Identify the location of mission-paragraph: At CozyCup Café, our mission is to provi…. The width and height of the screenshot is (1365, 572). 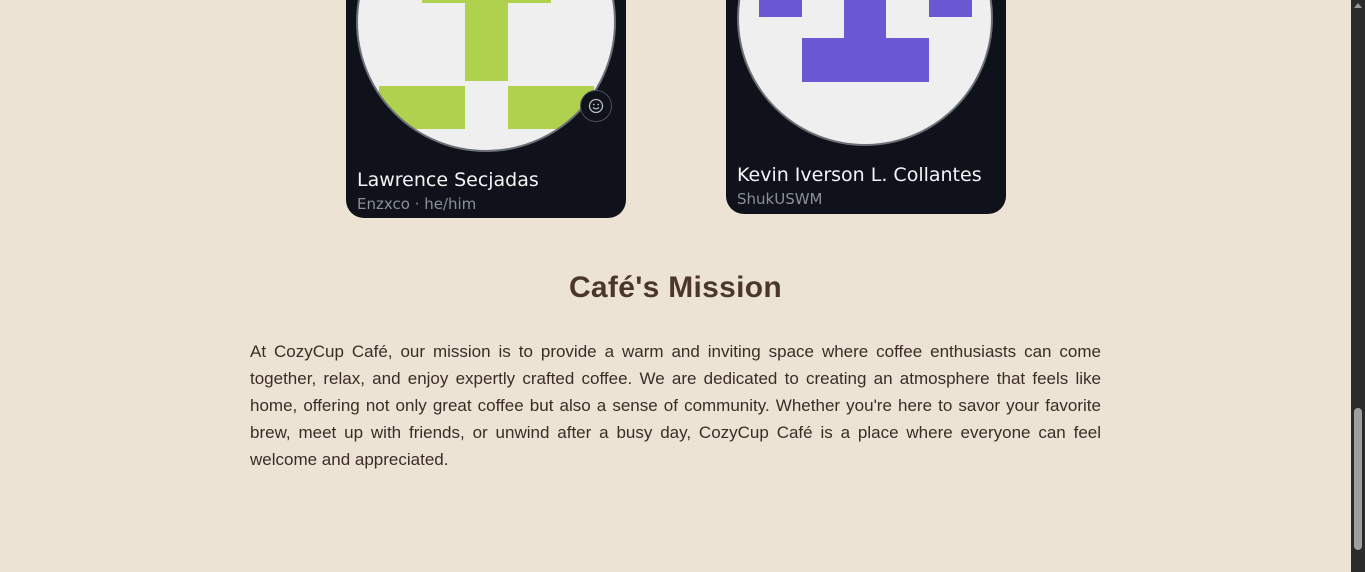
(675, 405).